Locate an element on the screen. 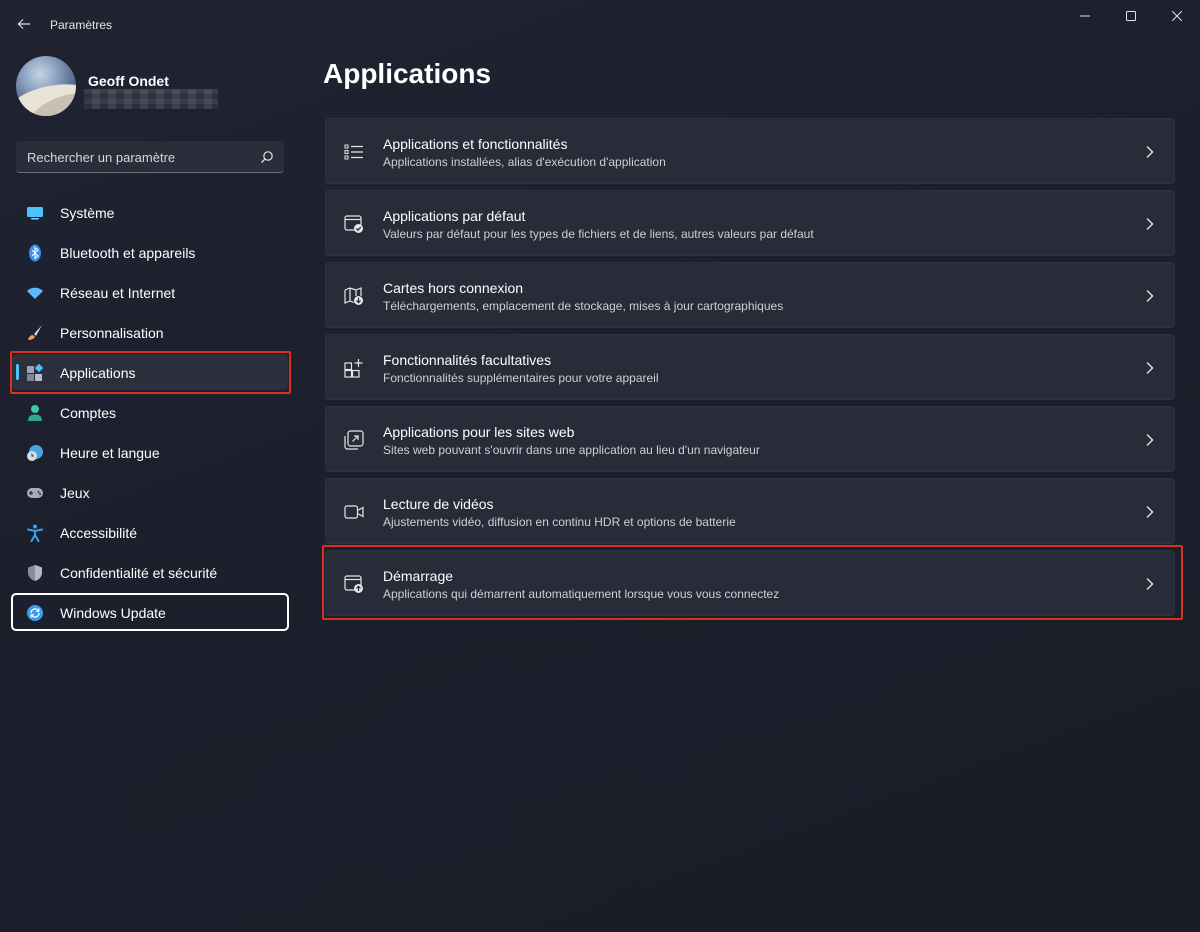 The image size is (1200, 932). sidebar-item-systeme: Système is located at coordinates (150, 212).